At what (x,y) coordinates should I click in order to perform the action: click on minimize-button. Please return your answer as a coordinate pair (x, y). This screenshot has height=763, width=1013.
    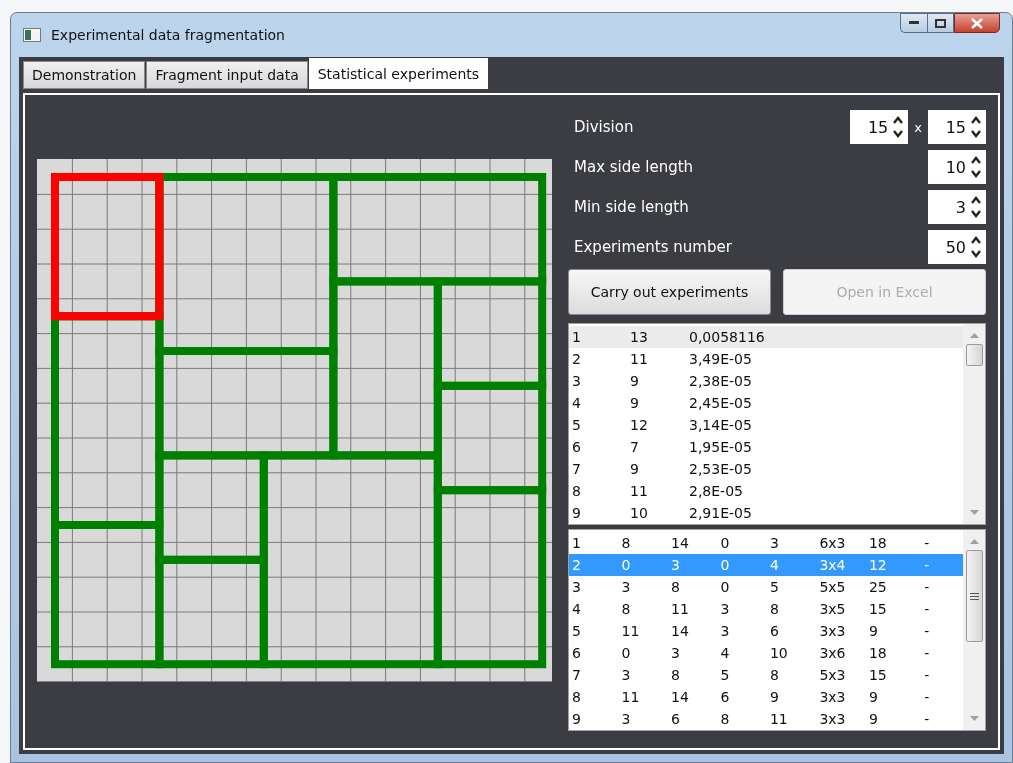
    Looking at the image, I should click on (913, 23).